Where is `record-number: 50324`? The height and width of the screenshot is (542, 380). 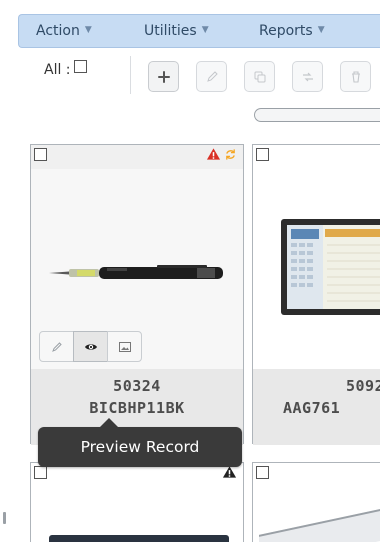 record-number: 50324 is located at coordinates (137, 386).